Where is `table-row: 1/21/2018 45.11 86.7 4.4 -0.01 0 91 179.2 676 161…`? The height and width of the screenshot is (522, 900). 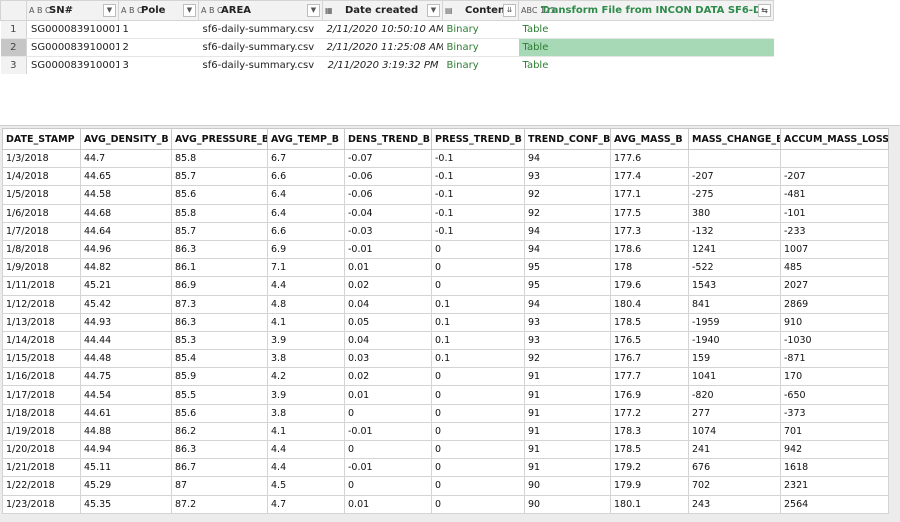 table-row: 1/21/2018 45.11 86.7 4.4 -0.01 0 91 179.2 676 161… is located at coordinates (445, 468).